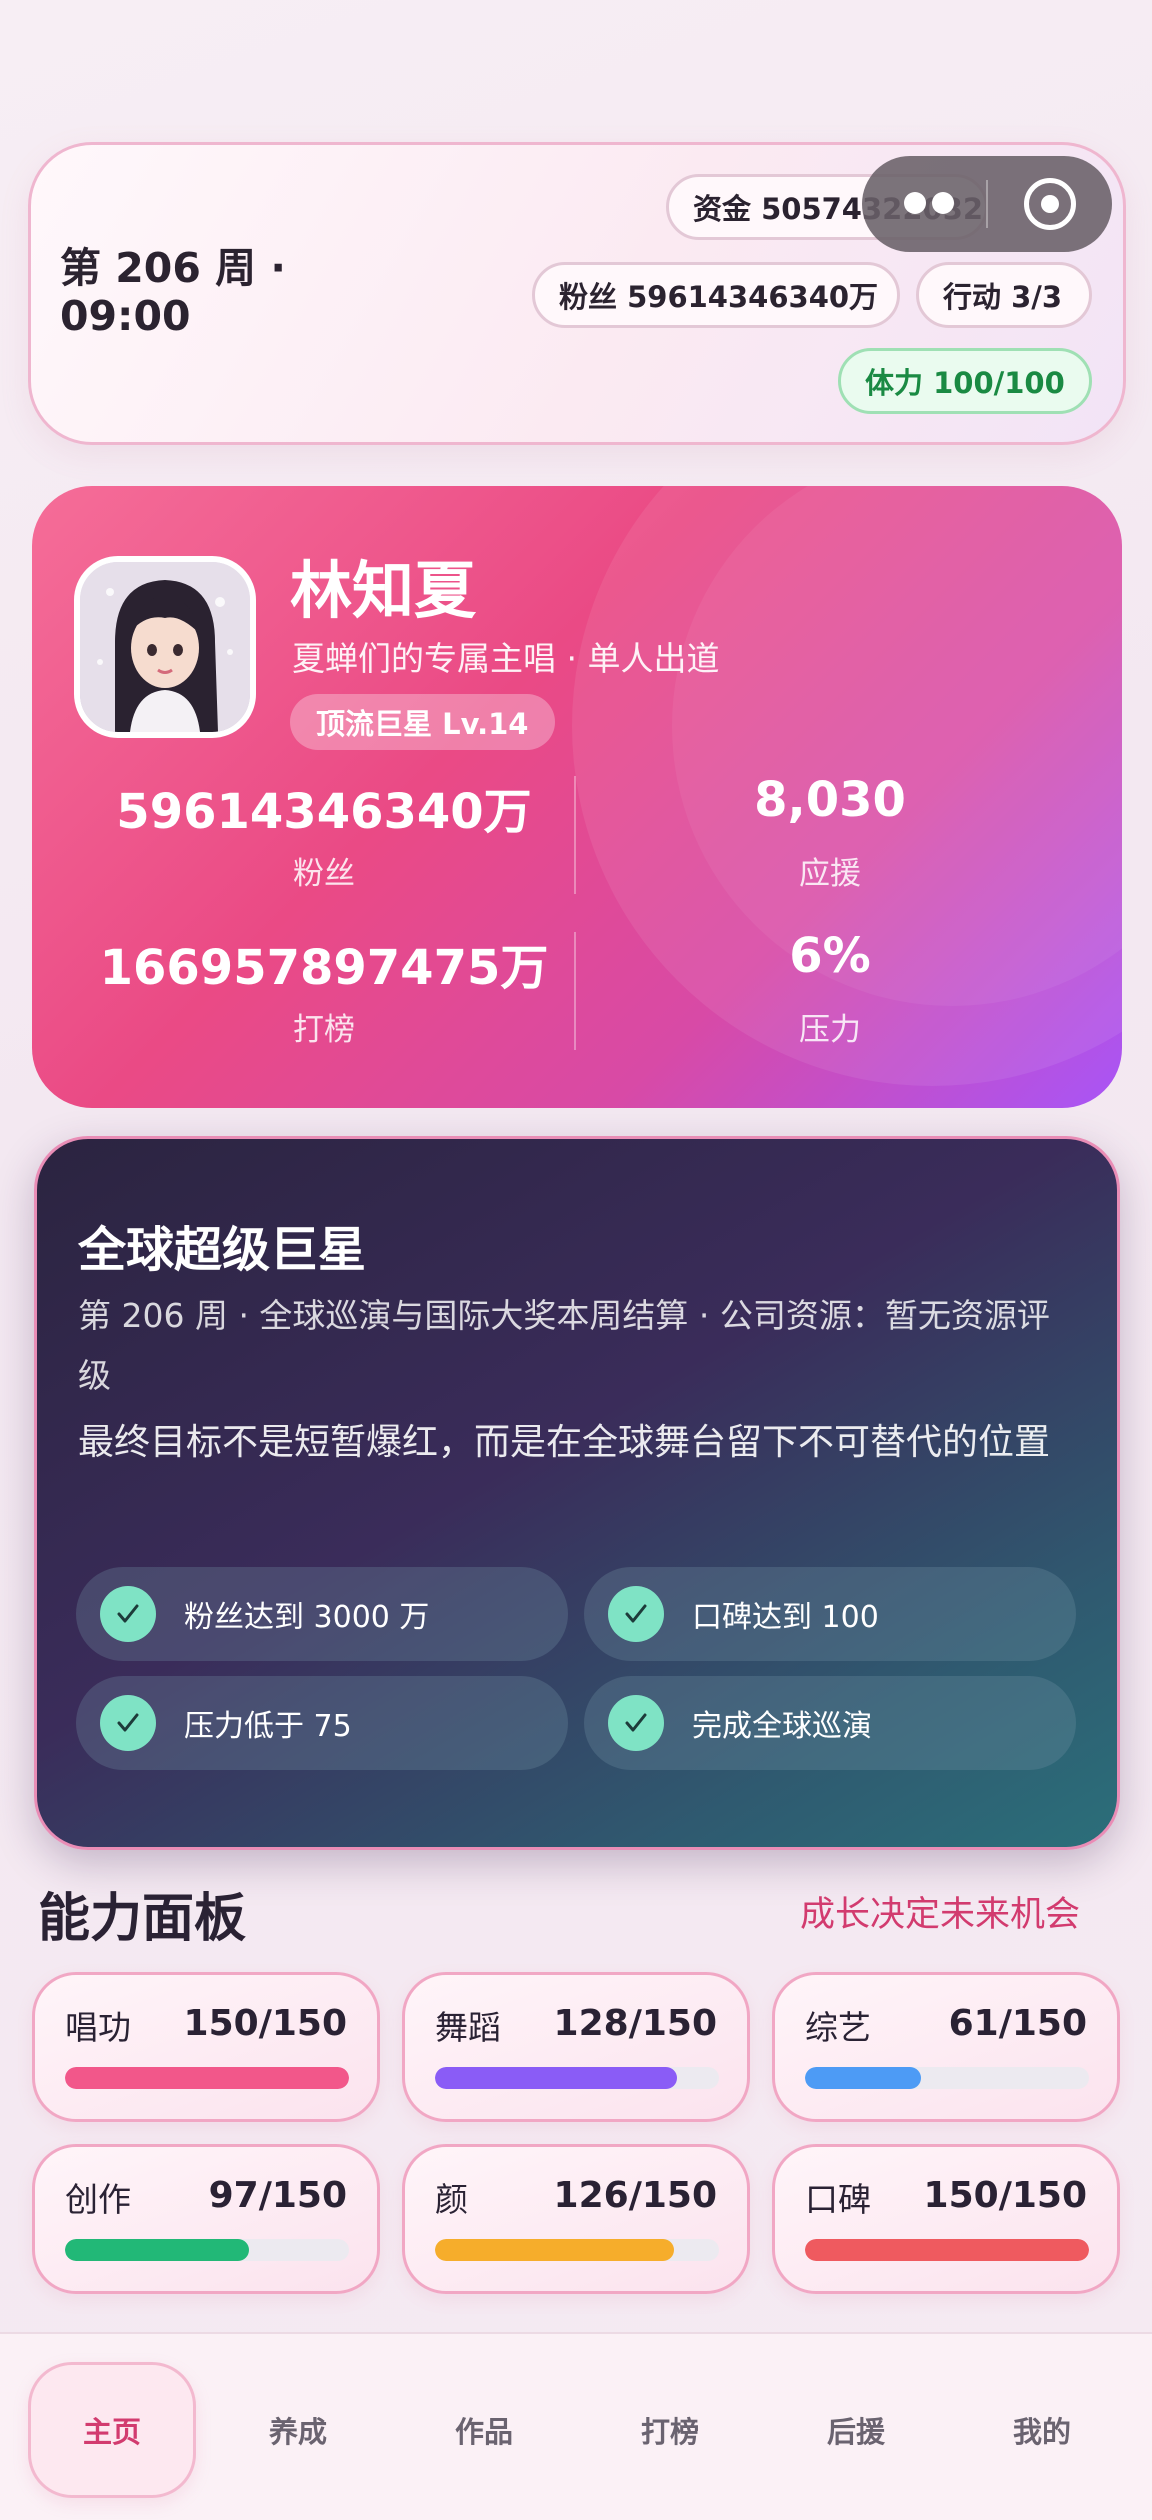 The width and height of the screenshot is (1152, 2520). Describe the element at coordinates (206, 2047) in the screenshot. I see `ability-card-singing: 唱功 150/150` at that location.